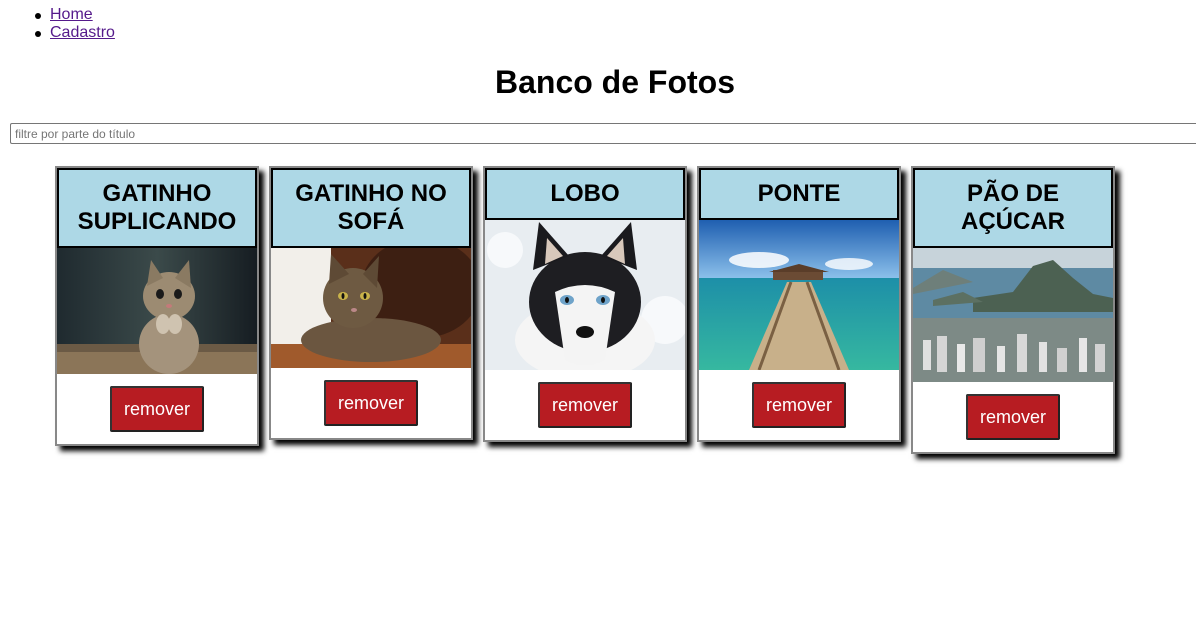 The image size is (1196, 629). I want to click on main-nav: Home Cadastro, so click(75, 24).